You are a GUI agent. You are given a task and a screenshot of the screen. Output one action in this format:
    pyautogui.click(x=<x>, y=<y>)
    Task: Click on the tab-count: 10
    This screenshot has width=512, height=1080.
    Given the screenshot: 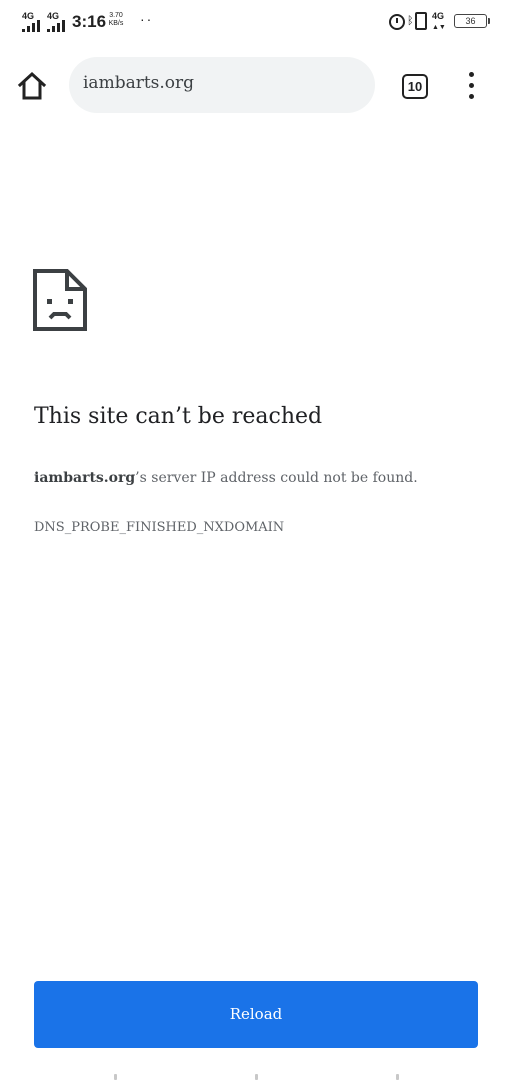 What is the action you would take?
    pyautogui.click(x=415, y=86)
    